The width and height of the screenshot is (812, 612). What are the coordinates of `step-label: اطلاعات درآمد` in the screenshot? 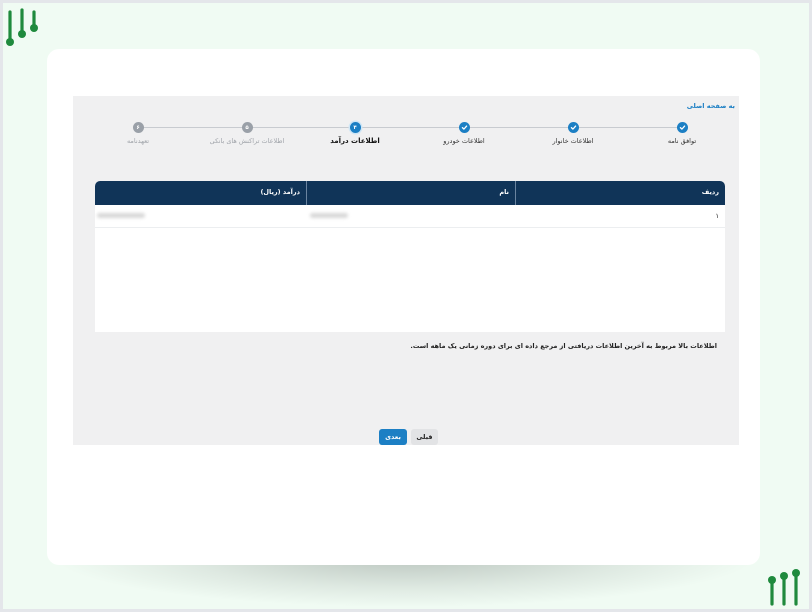 It's located at (355, 141).